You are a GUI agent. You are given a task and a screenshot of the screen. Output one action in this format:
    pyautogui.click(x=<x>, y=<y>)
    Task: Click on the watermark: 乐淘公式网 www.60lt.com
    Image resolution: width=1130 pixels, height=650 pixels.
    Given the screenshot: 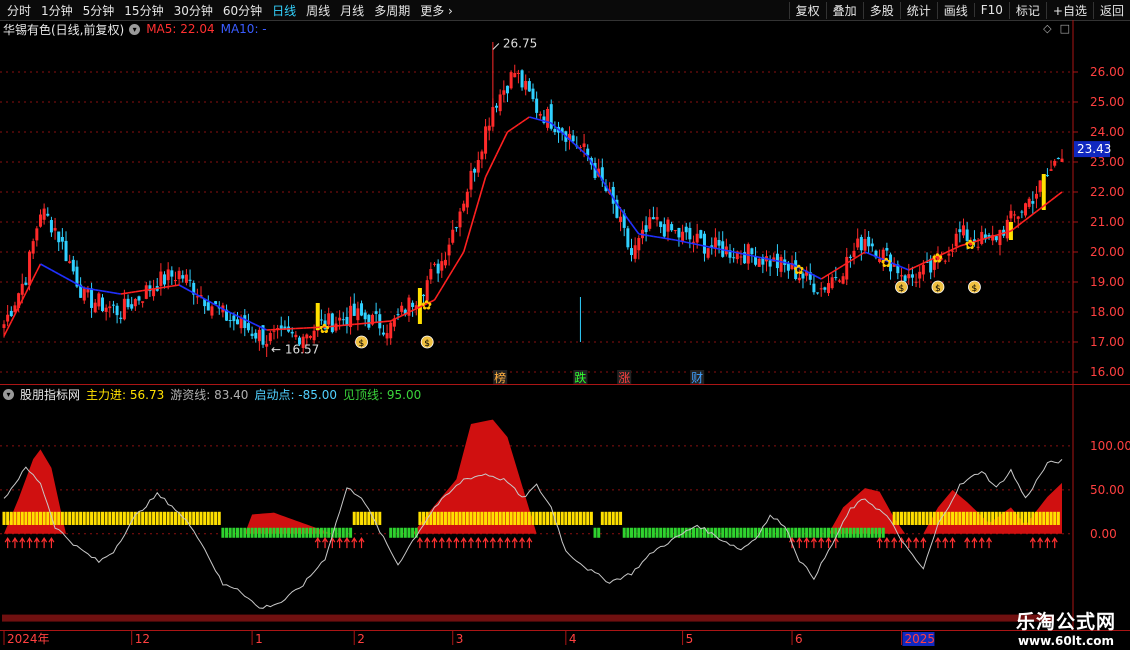 What is the action you would take?
    pyautogui.click(x=1066, y=627)
    